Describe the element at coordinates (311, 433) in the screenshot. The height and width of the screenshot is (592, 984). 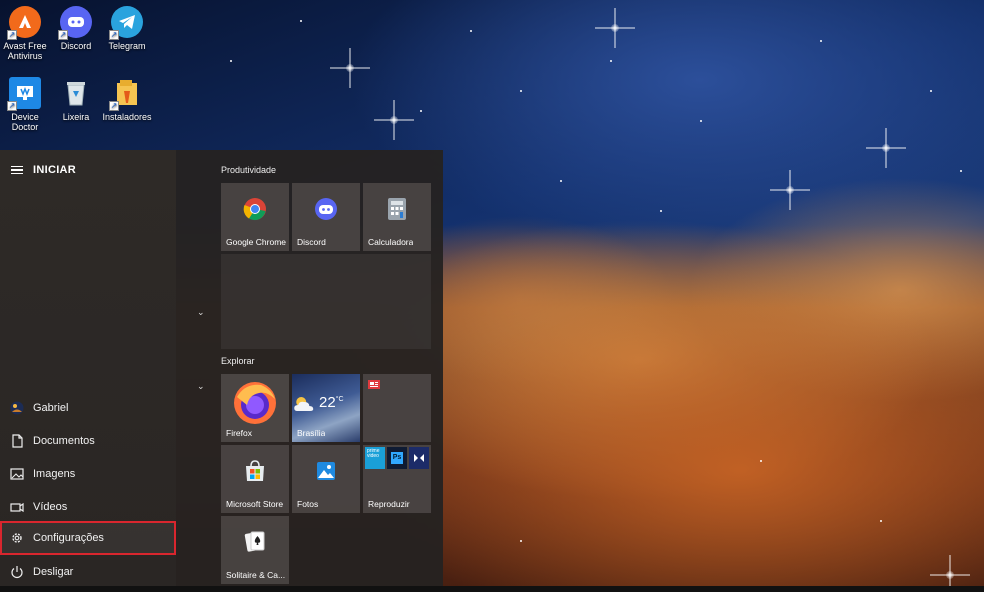
I see `tile-label: Brasília` at that location.